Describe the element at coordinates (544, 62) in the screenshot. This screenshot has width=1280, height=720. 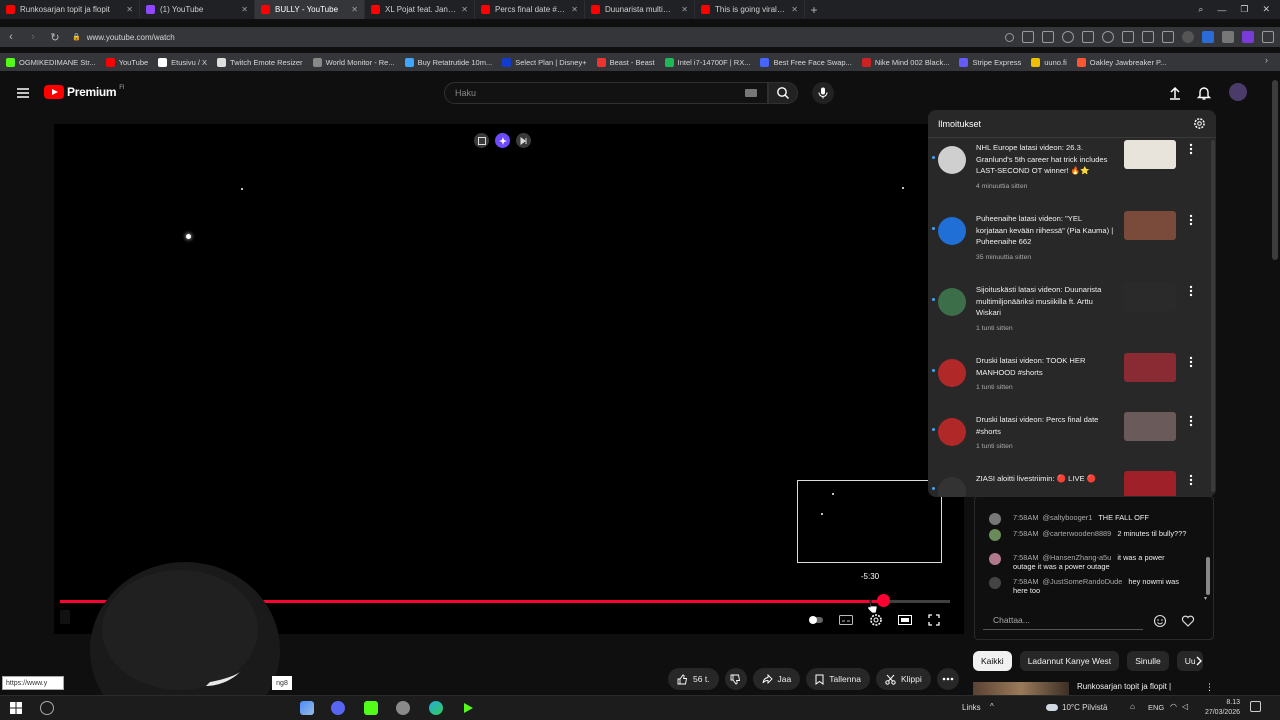
I see `bookmark-item: Select Plan | Disney+` at that location.